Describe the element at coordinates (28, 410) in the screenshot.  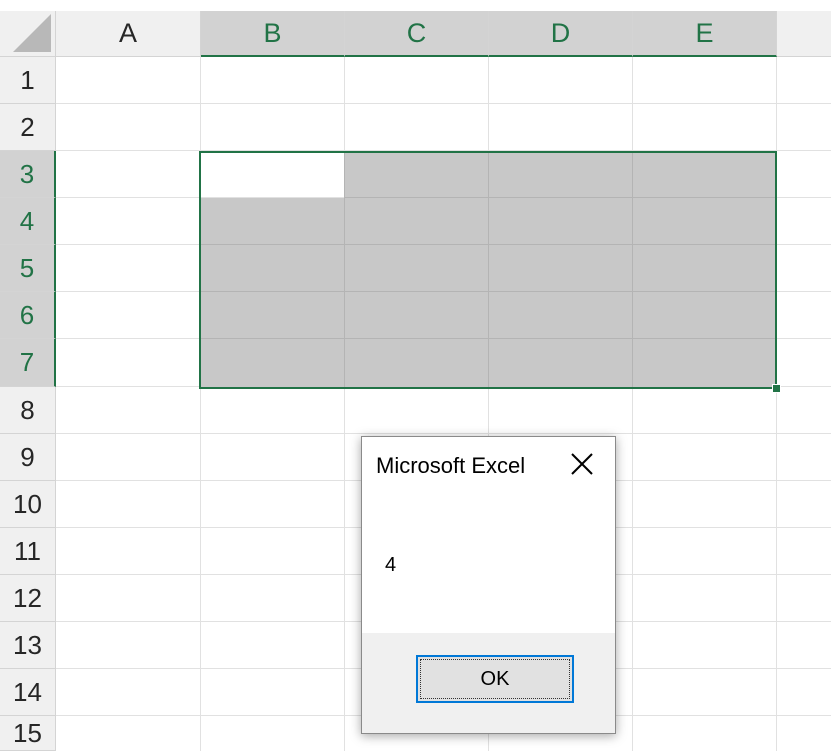
I see `row-header-8: 8` at that location.